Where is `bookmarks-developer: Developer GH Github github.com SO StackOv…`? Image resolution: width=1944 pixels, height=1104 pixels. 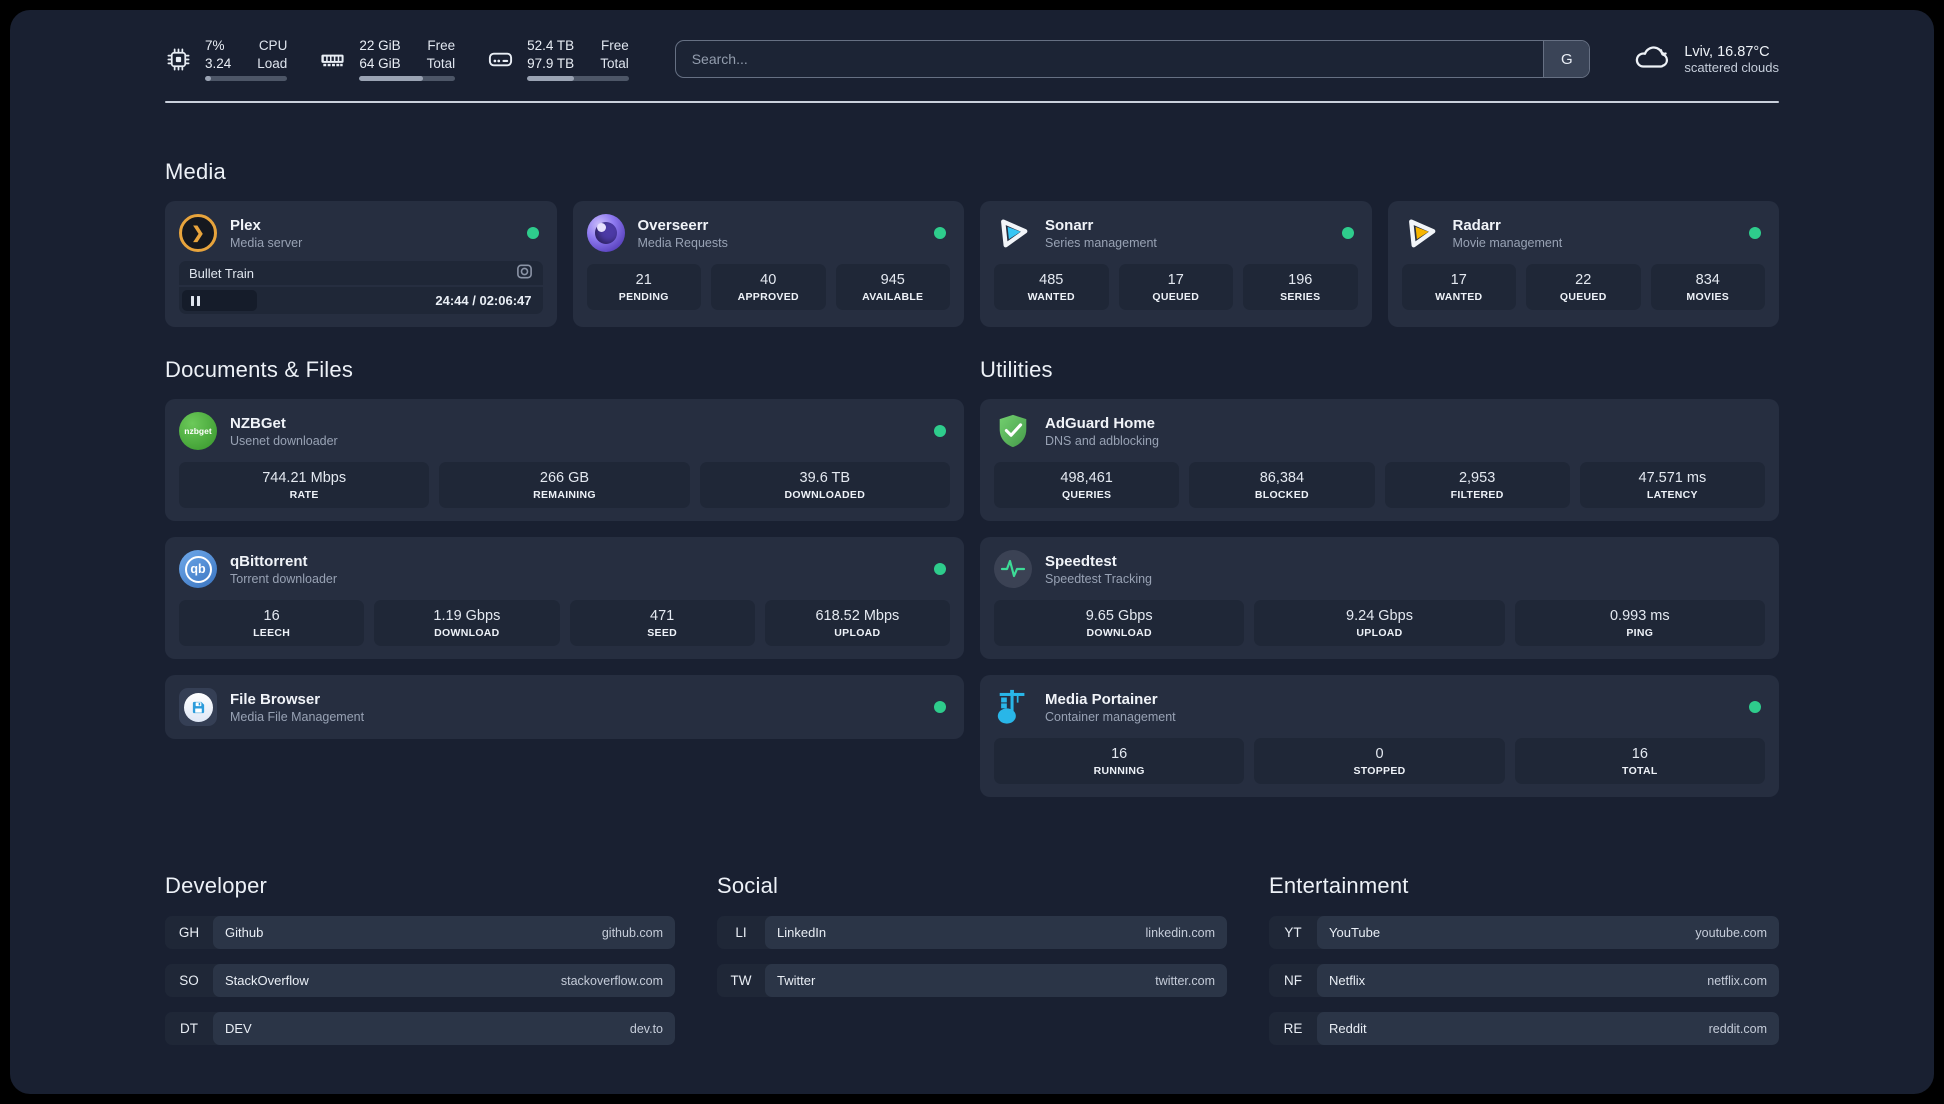 bookmarks-developer: Developer GH Github github.com SO StackOv… is located at coordinates (420, 966).